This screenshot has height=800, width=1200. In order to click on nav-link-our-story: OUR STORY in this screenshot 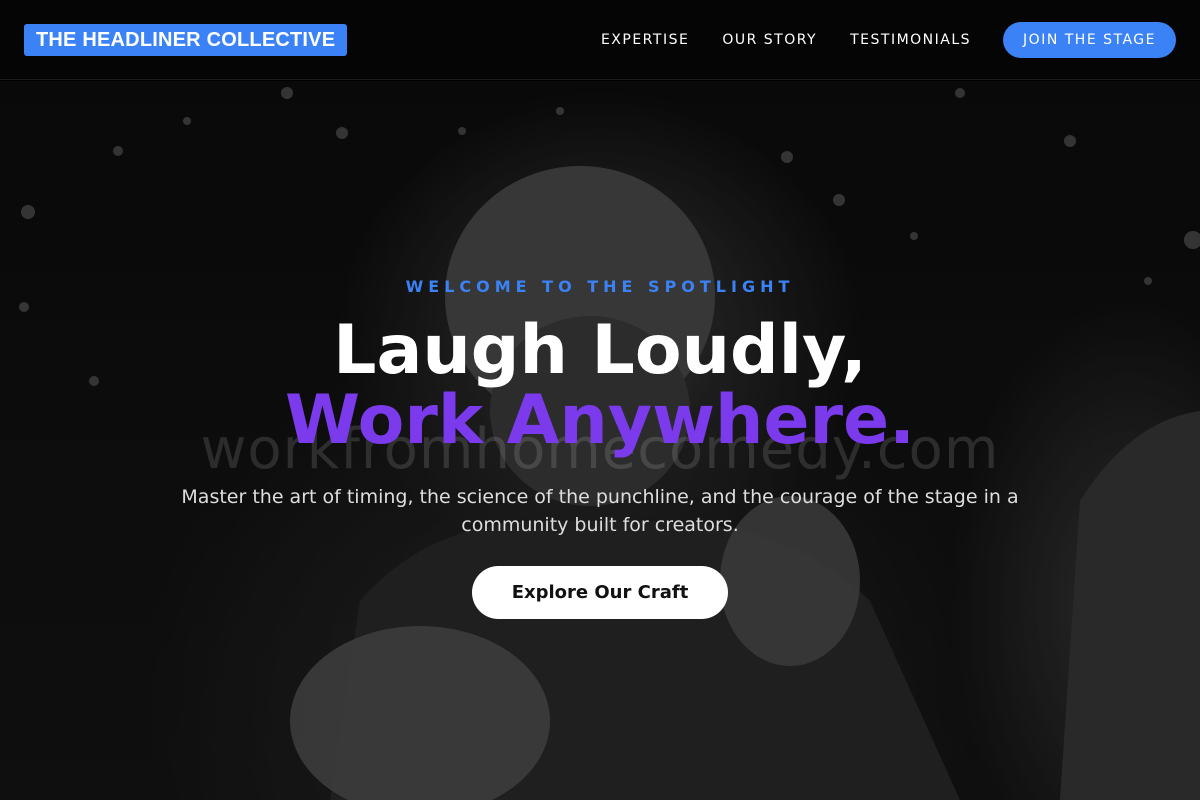, I will do `click(769, 40)`.